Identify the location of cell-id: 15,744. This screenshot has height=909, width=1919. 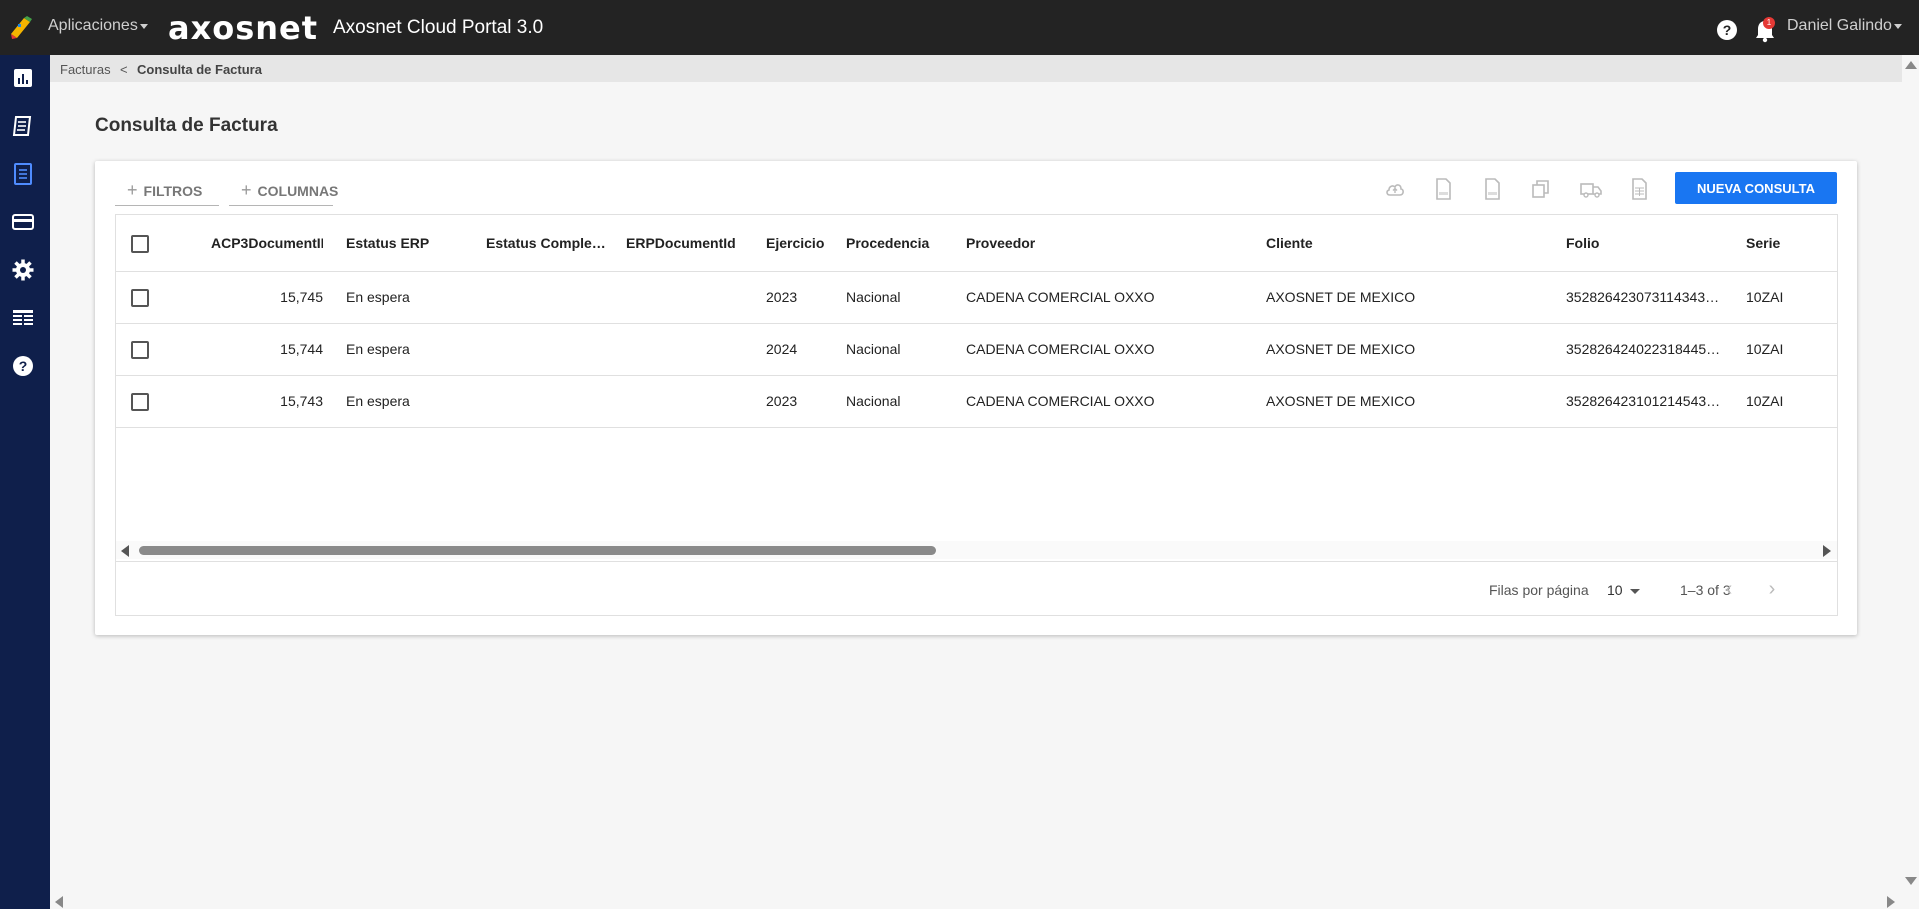
(301, 349).